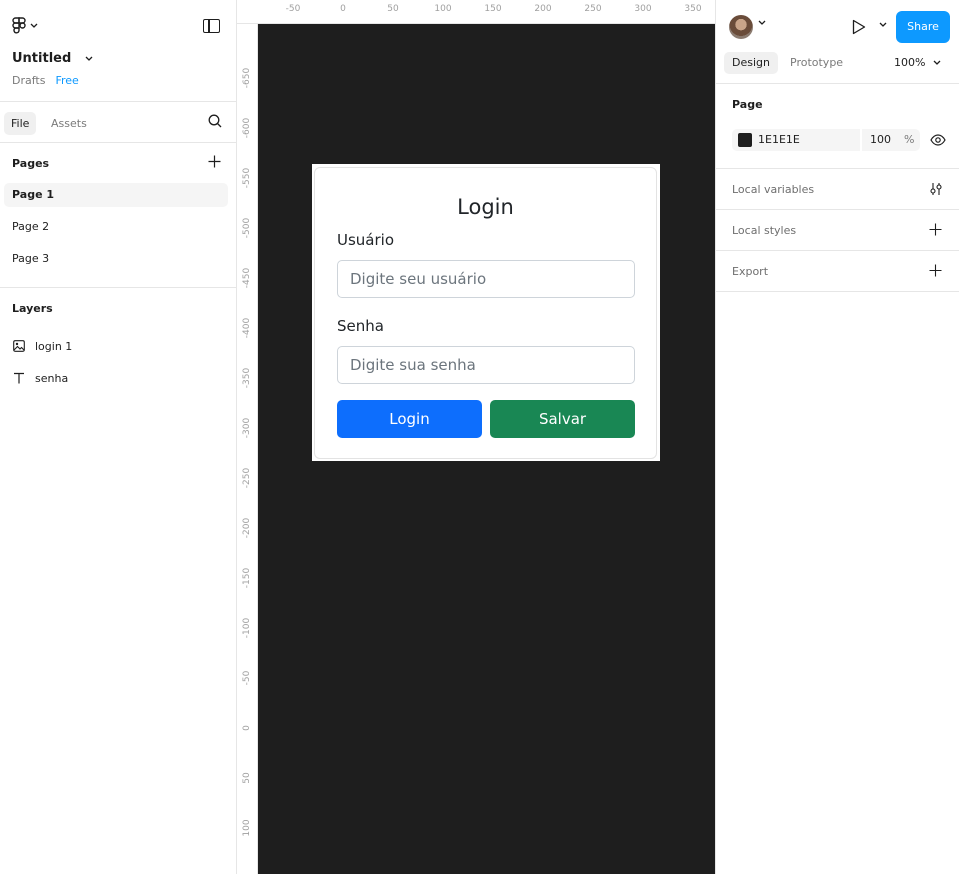  What do you see at coordinates (118, 309) in the screenshot?
I see `layers-header: Layers` at bounding box center [118, 309].